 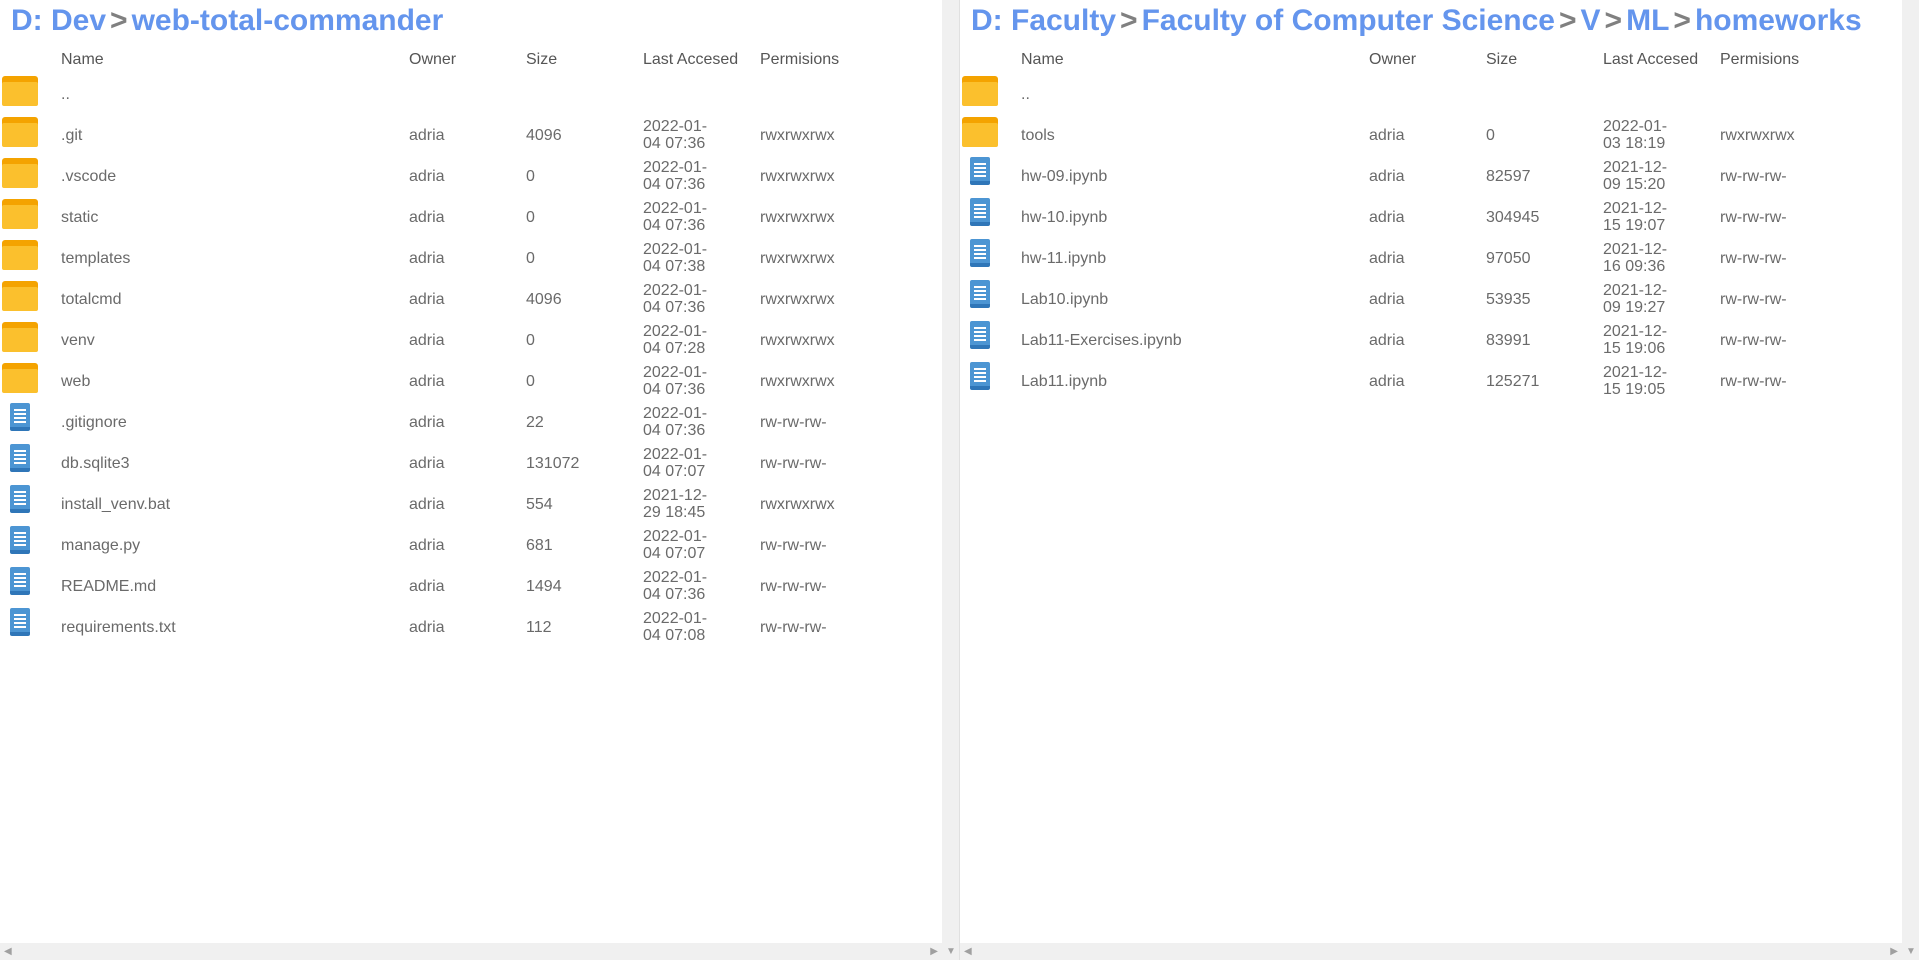 What do you see at coordinates (471, 176) in the screenshot?
I see `folder-row: .vscode adria 0 2022-01-04 07:36 rwxrwxrwx` at bounding box center [471, 176].